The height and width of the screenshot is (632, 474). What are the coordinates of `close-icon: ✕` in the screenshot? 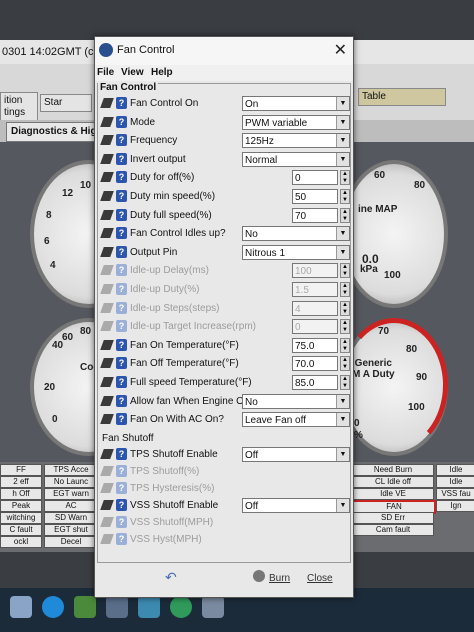 It's located at (340, 50).